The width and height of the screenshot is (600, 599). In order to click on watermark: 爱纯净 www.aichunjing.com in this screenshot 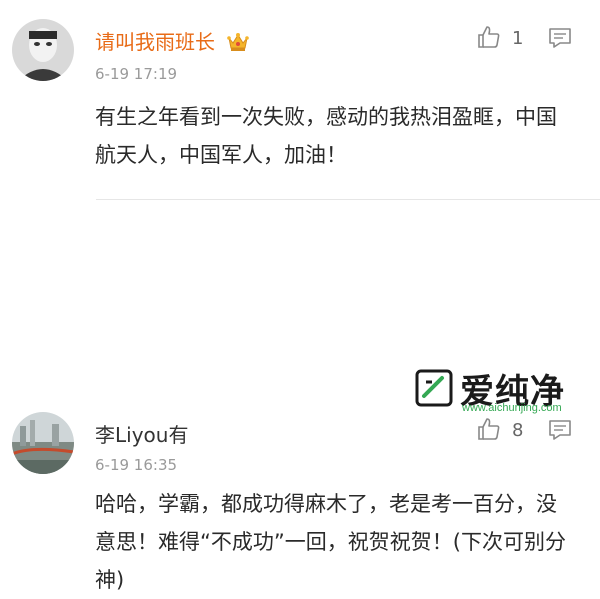, I will do `click(501, 388)`.